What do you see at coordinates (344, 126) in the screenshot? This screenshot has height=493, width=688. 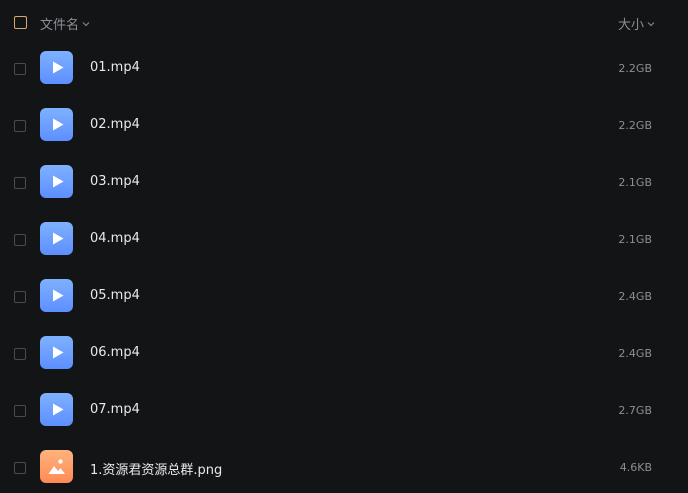 I see `file-row: 02.mp4 2.2GB` at bounding box center [344, 126].